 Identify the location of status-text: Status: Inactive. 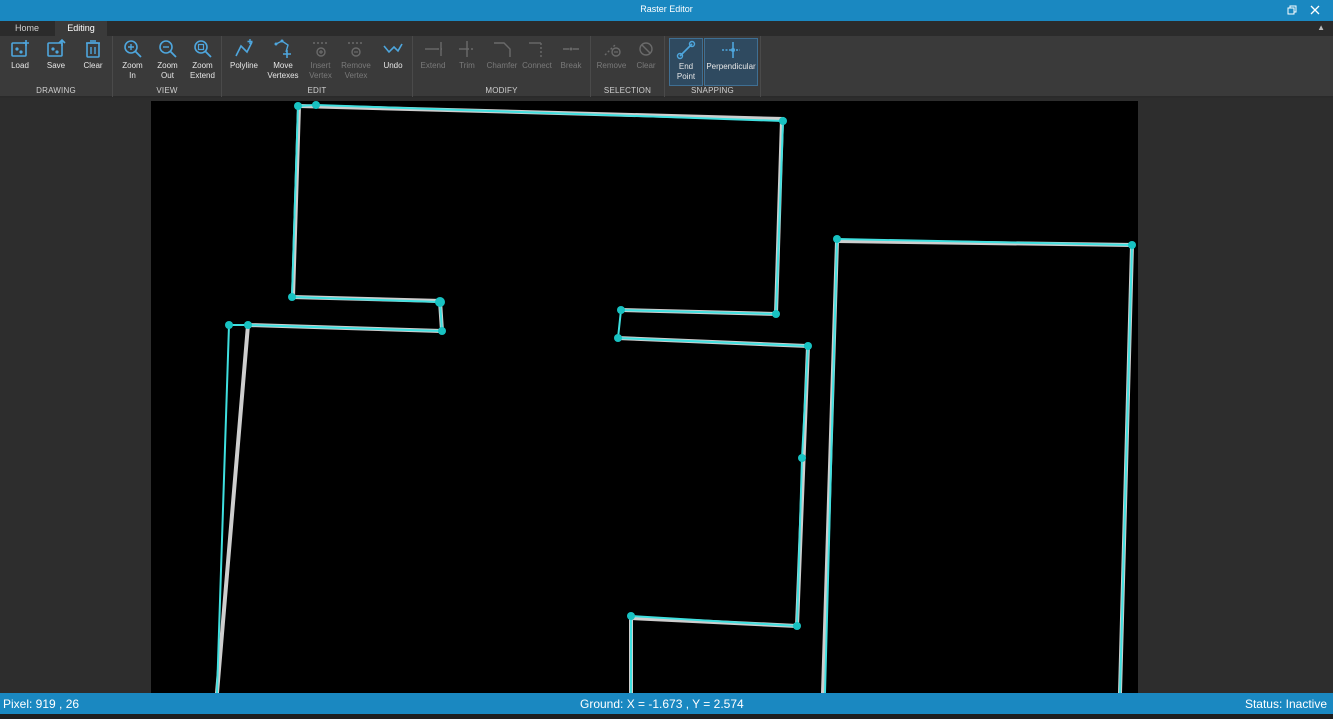
(1285, 704).